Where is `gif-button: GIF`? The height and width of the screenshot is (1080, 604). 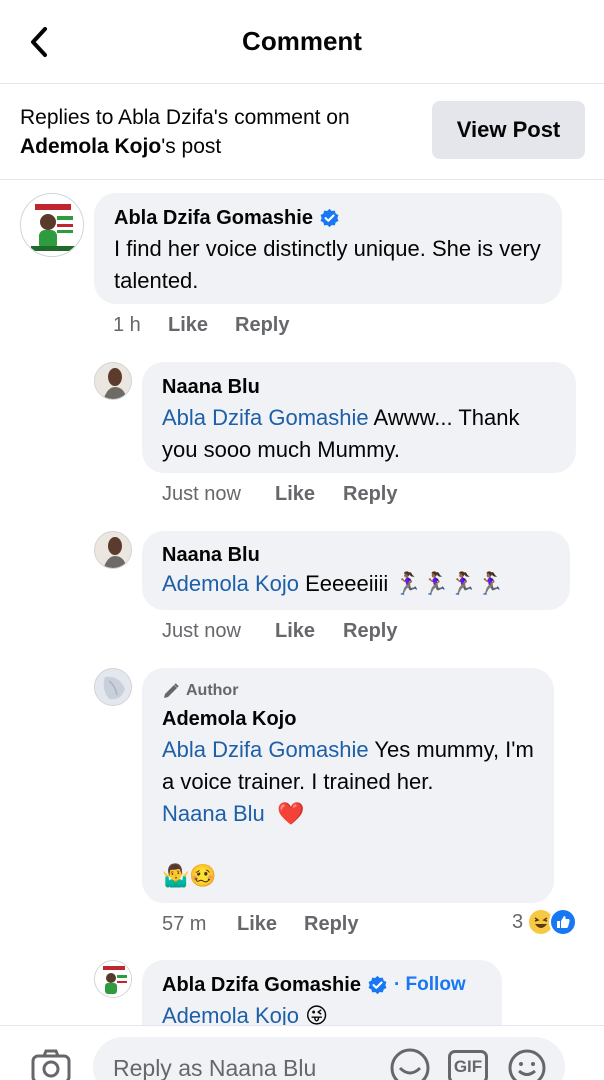
gif-button: GIF is located at coordinates (468, 1065).